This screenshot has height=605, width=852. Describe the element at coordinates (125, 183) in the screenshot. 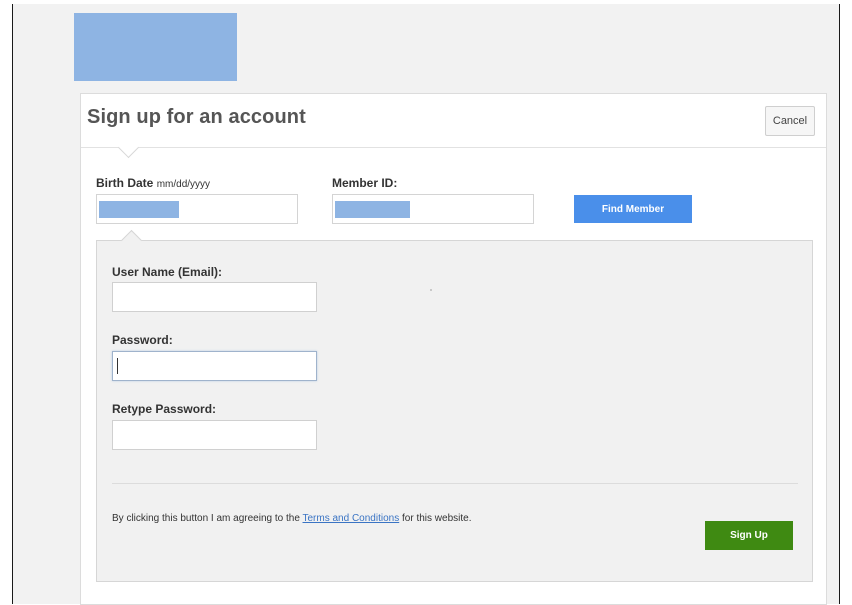

I see `birth-date-label-text: Birth Date` at that location.